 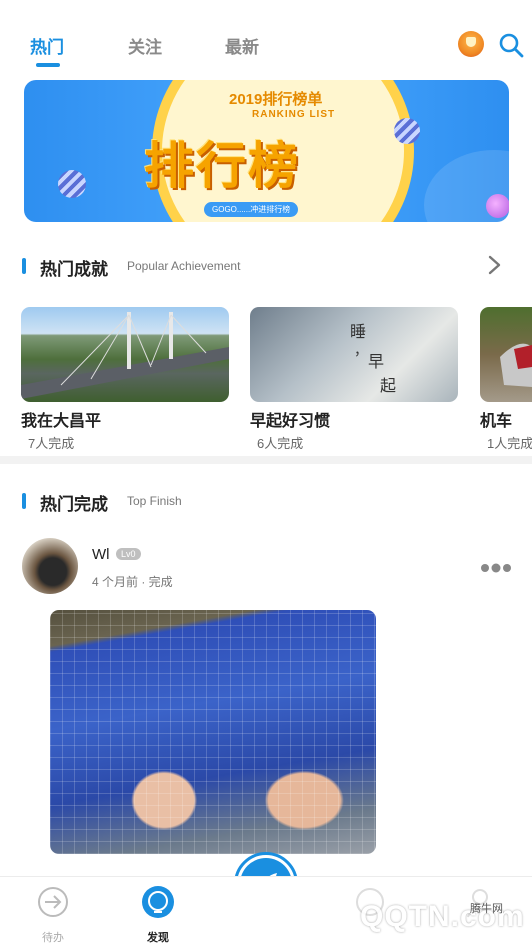 I want to click on more-options-icon, so click(x=496, y=568).